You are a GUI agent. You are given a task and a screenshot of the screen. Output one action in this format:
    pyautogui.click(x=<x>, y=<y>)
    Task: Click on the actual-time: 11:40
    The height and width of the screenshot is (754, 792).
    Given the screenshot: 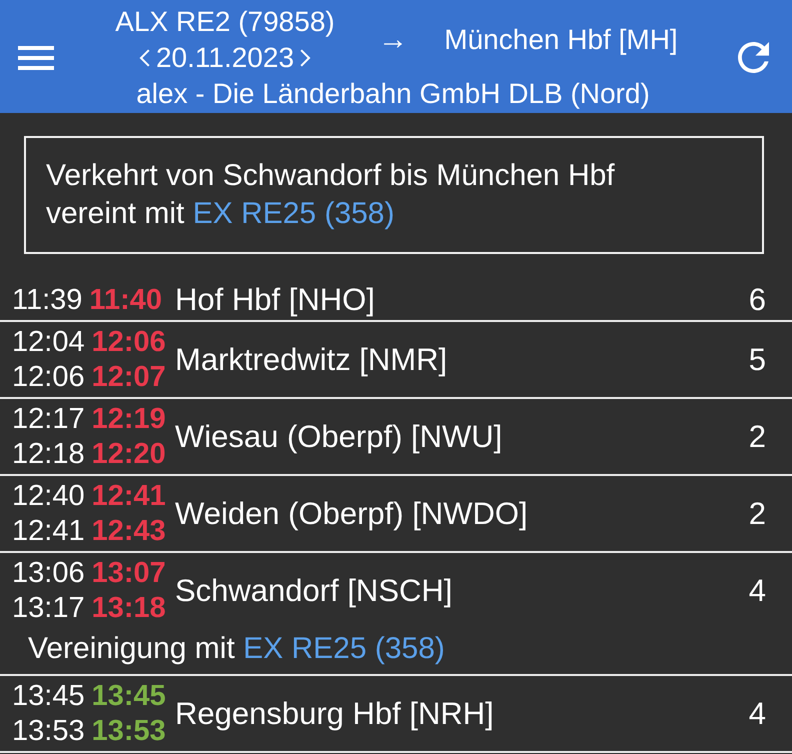 What is the action you would take?
    pyautogui.click(x=125, y=300)
    